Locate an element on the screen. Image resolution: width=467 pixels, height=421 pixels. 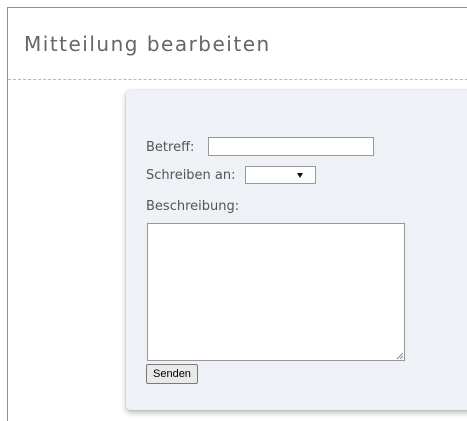
send-button: Senden is located at coordinates (172, 374).